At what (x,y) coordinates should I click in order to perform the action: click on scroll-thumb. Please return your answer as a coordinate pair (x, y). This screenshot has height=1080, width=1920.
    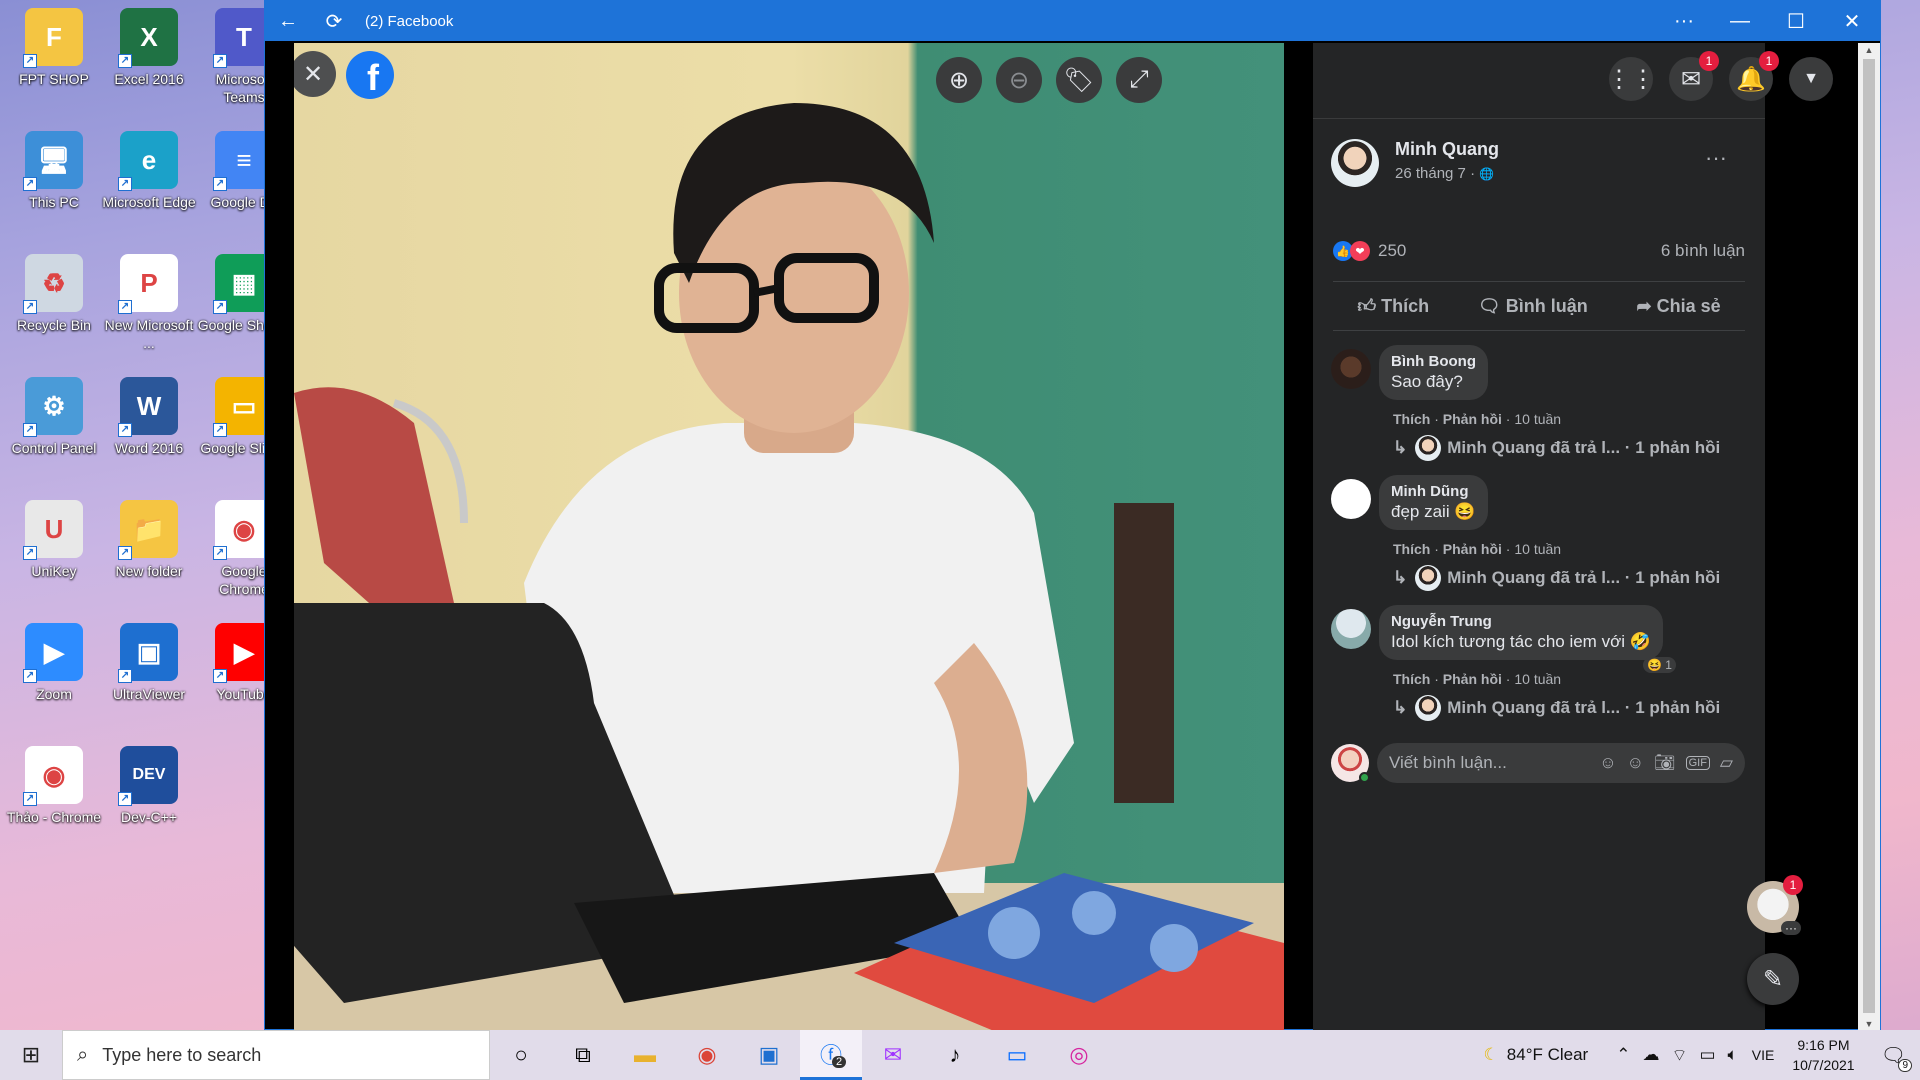
    Looking at the image, I should click on (1869, 536).